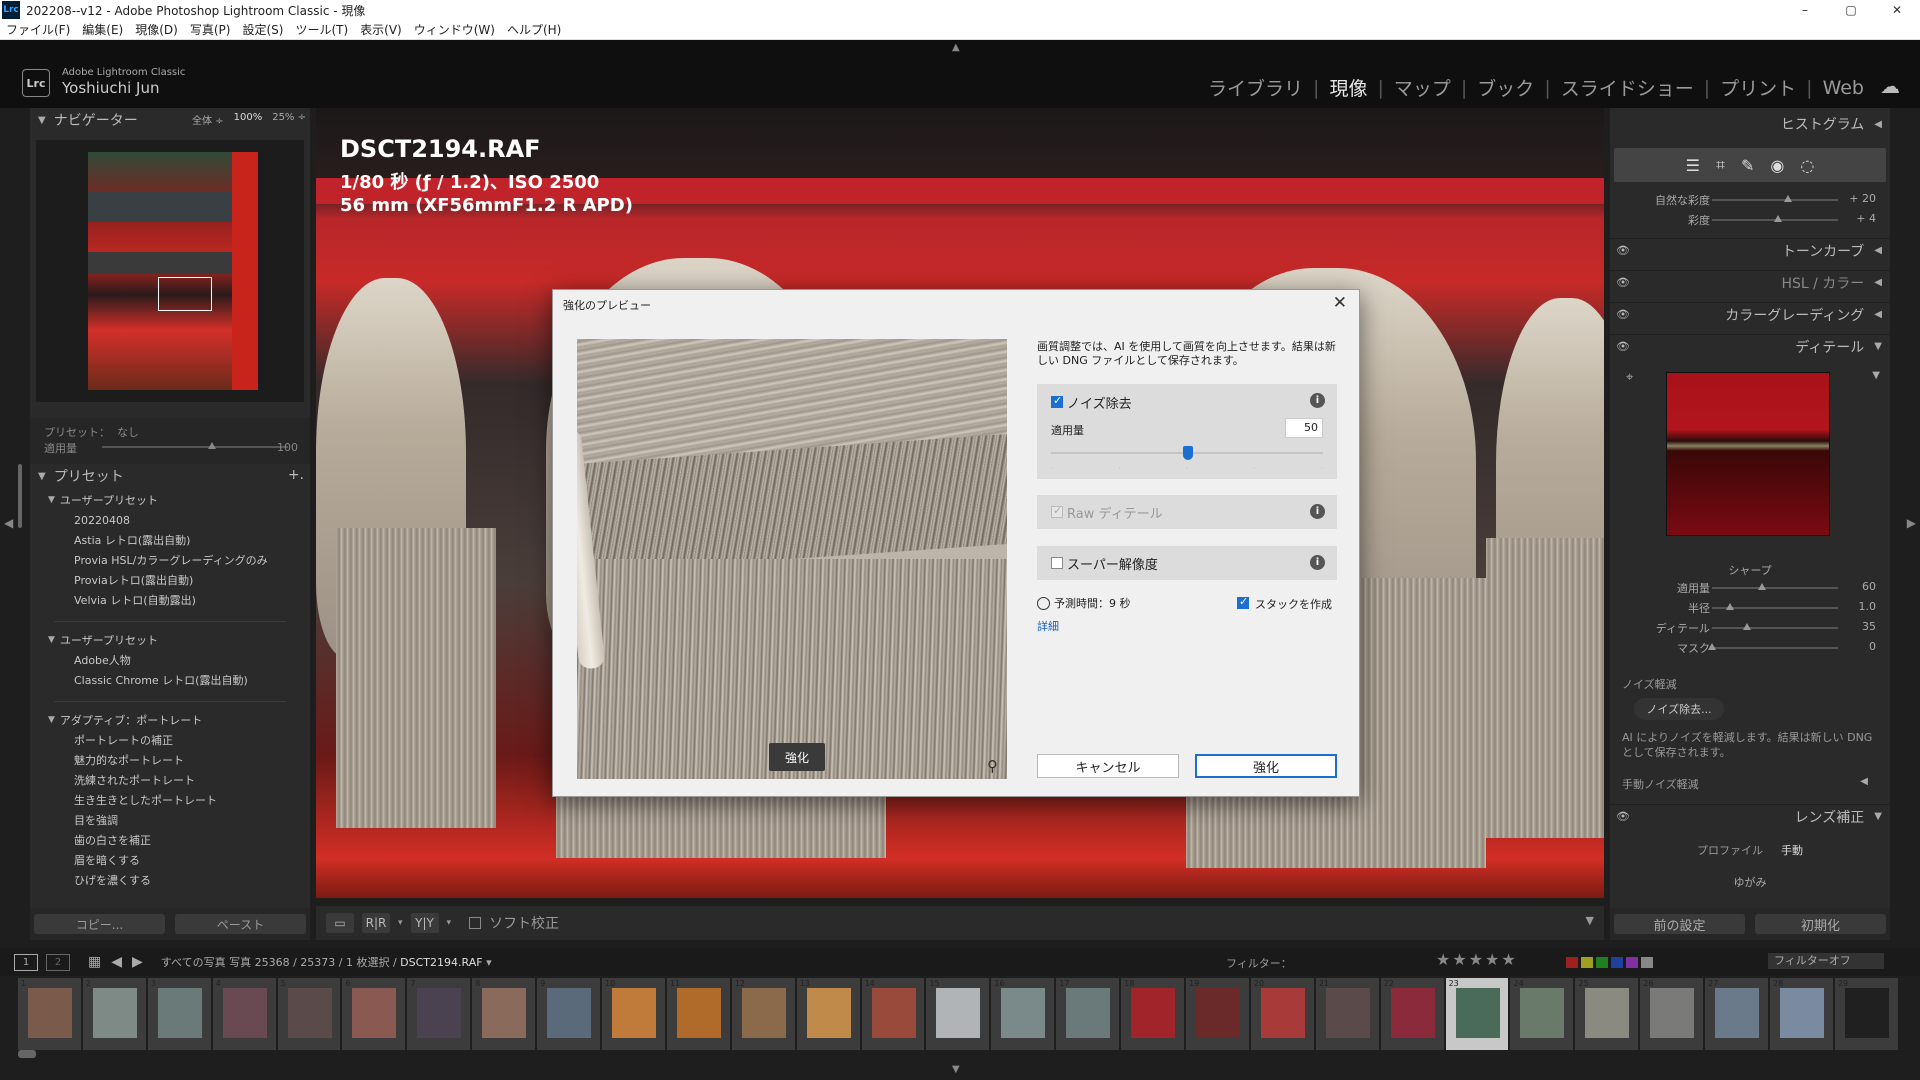  What do you see at coordinates (1057, 401) in the screenshot?
I see `noise-reduction-checkbox` at bounding box center [1057, 401].